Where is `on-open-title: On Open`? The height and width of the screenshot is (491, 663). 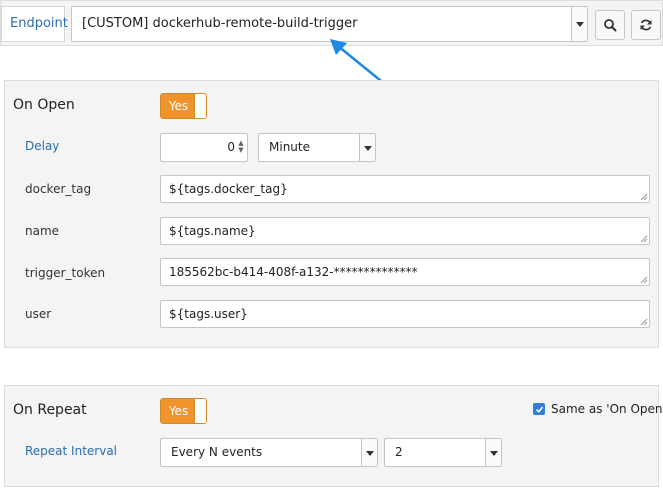 on-open-title: On Open is located at coordinates (44, 105).